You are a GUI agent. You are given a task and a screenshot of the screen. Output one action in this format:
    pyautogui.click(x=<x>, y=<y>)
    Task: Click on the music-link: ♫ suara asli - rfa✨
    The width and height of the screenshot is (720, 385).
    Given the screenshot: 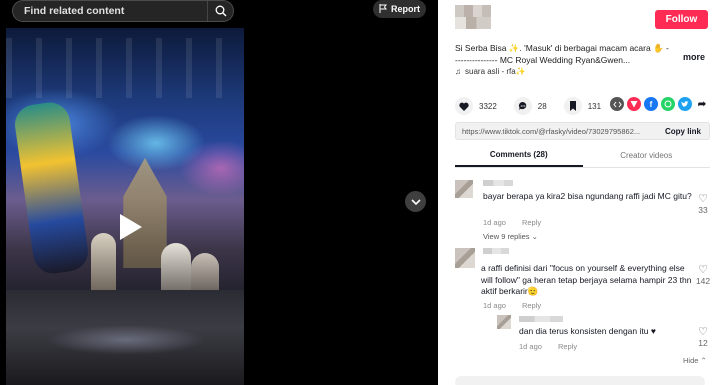 What is the action you would take?
    pyautogui.click(x=490, y=71)
    